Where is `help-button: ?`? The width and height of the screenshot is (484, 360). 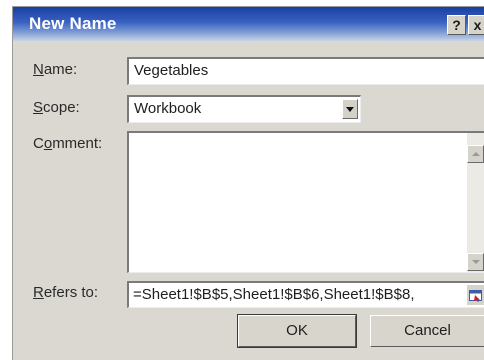 help-button: ? is located at coordinates (456, 25).